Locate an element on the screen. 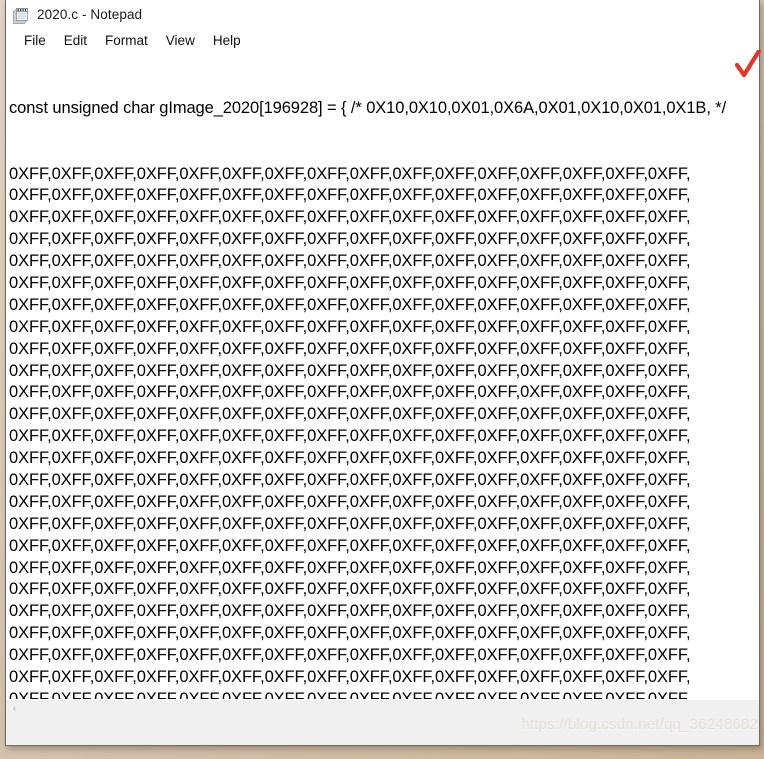 This screenshot has height=759, width=764. horizontal-scrollbar: ‹ is located at coordinates (382, 708).